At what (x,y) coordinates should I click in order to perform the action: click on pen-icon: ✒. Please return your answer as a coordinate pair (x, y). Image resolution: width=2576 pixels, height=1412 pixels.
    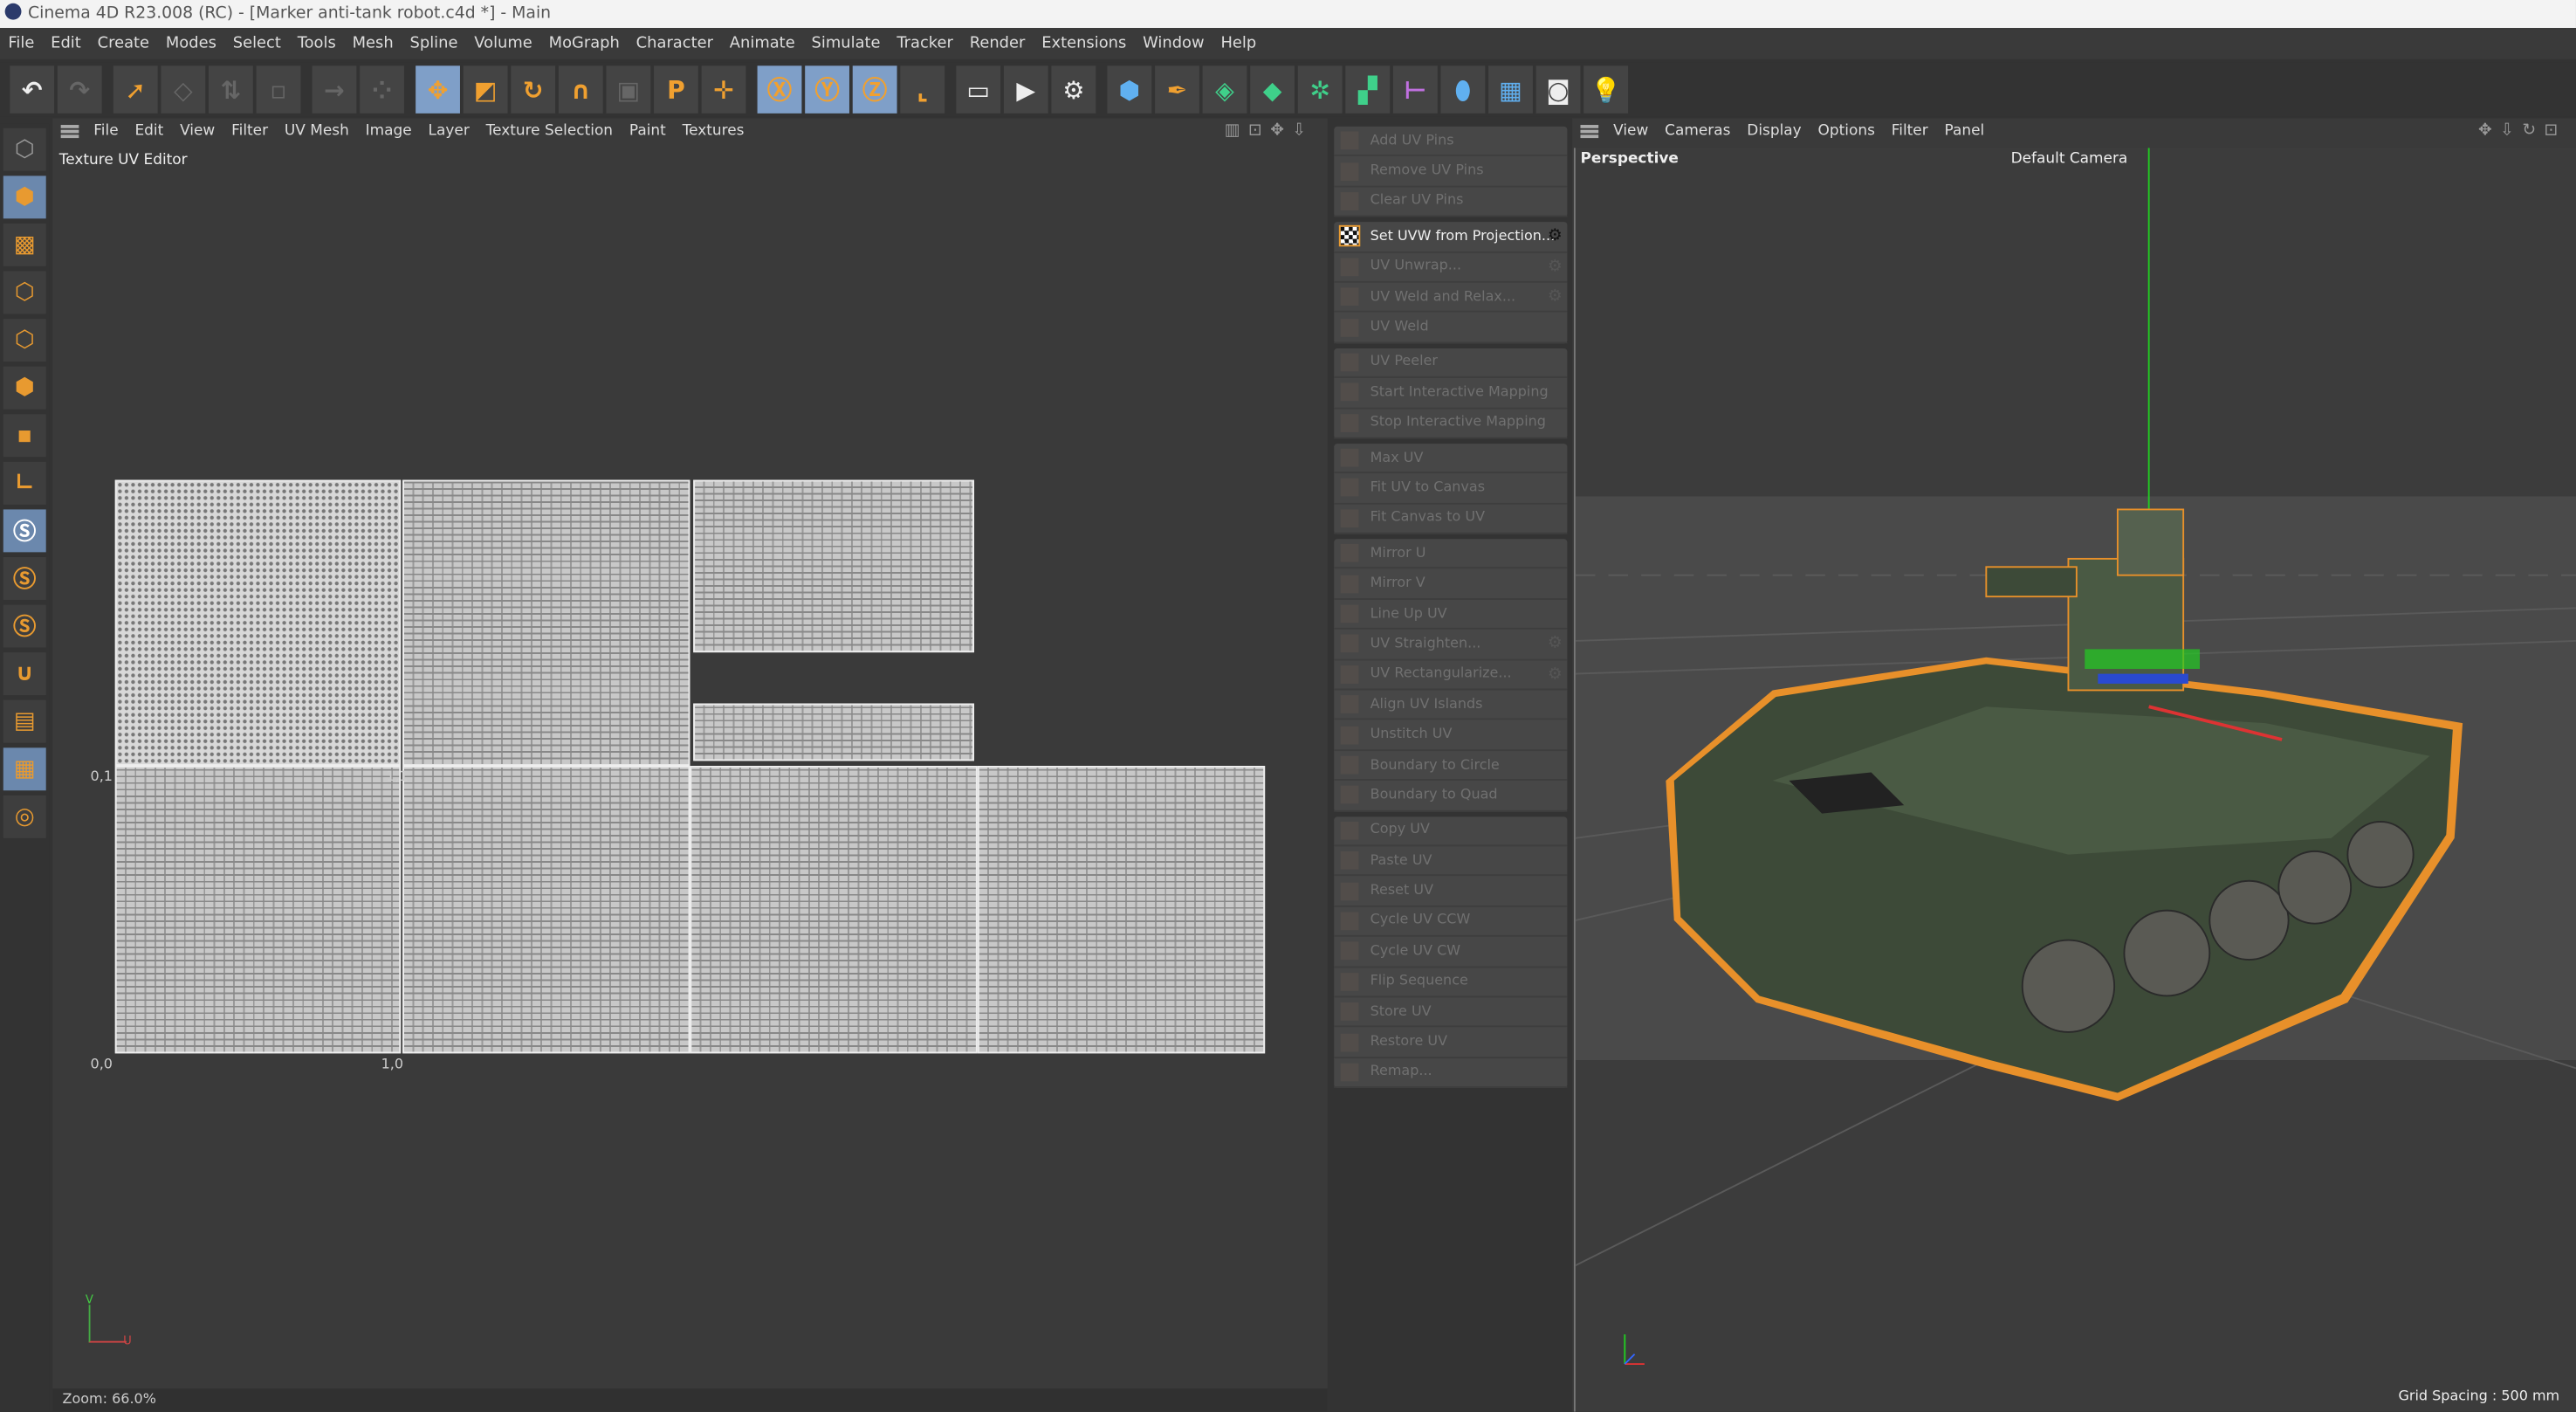
    Looking at the image, I should click on (1177, 89).